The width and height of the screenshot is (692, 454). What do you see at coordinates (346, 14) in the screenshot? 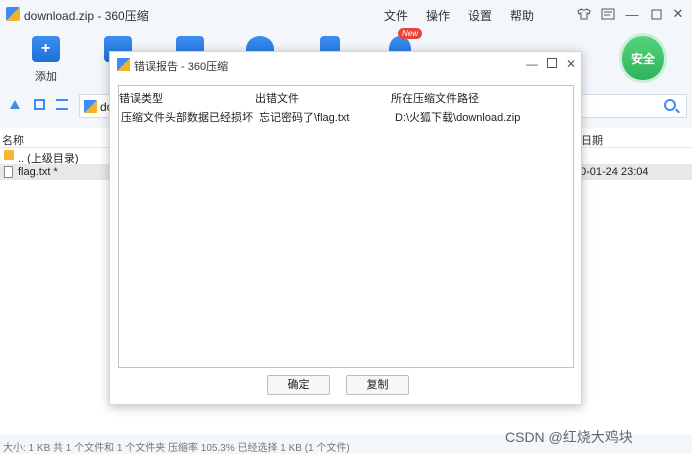
I see `title-bar: download.zip - 360压缩 文件 操作 设置 帮助 — ✕` at bounding box center [346, 14].